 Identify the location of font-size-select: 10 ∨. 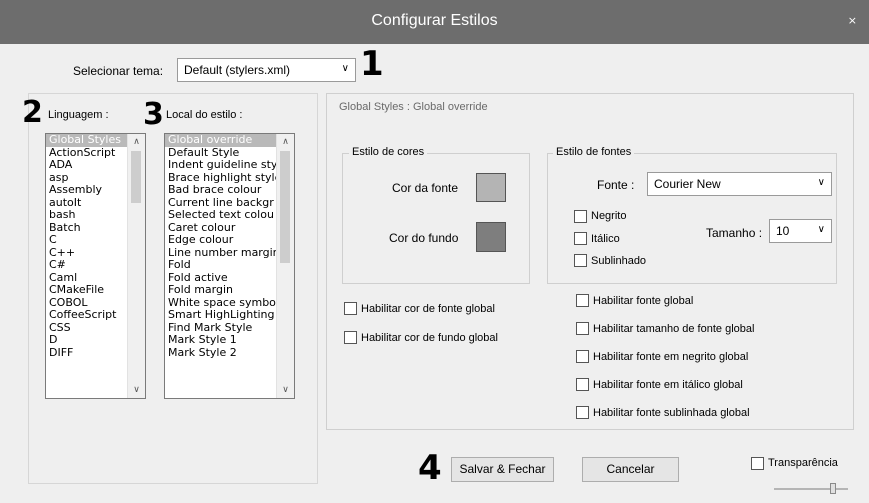
(800, 231).